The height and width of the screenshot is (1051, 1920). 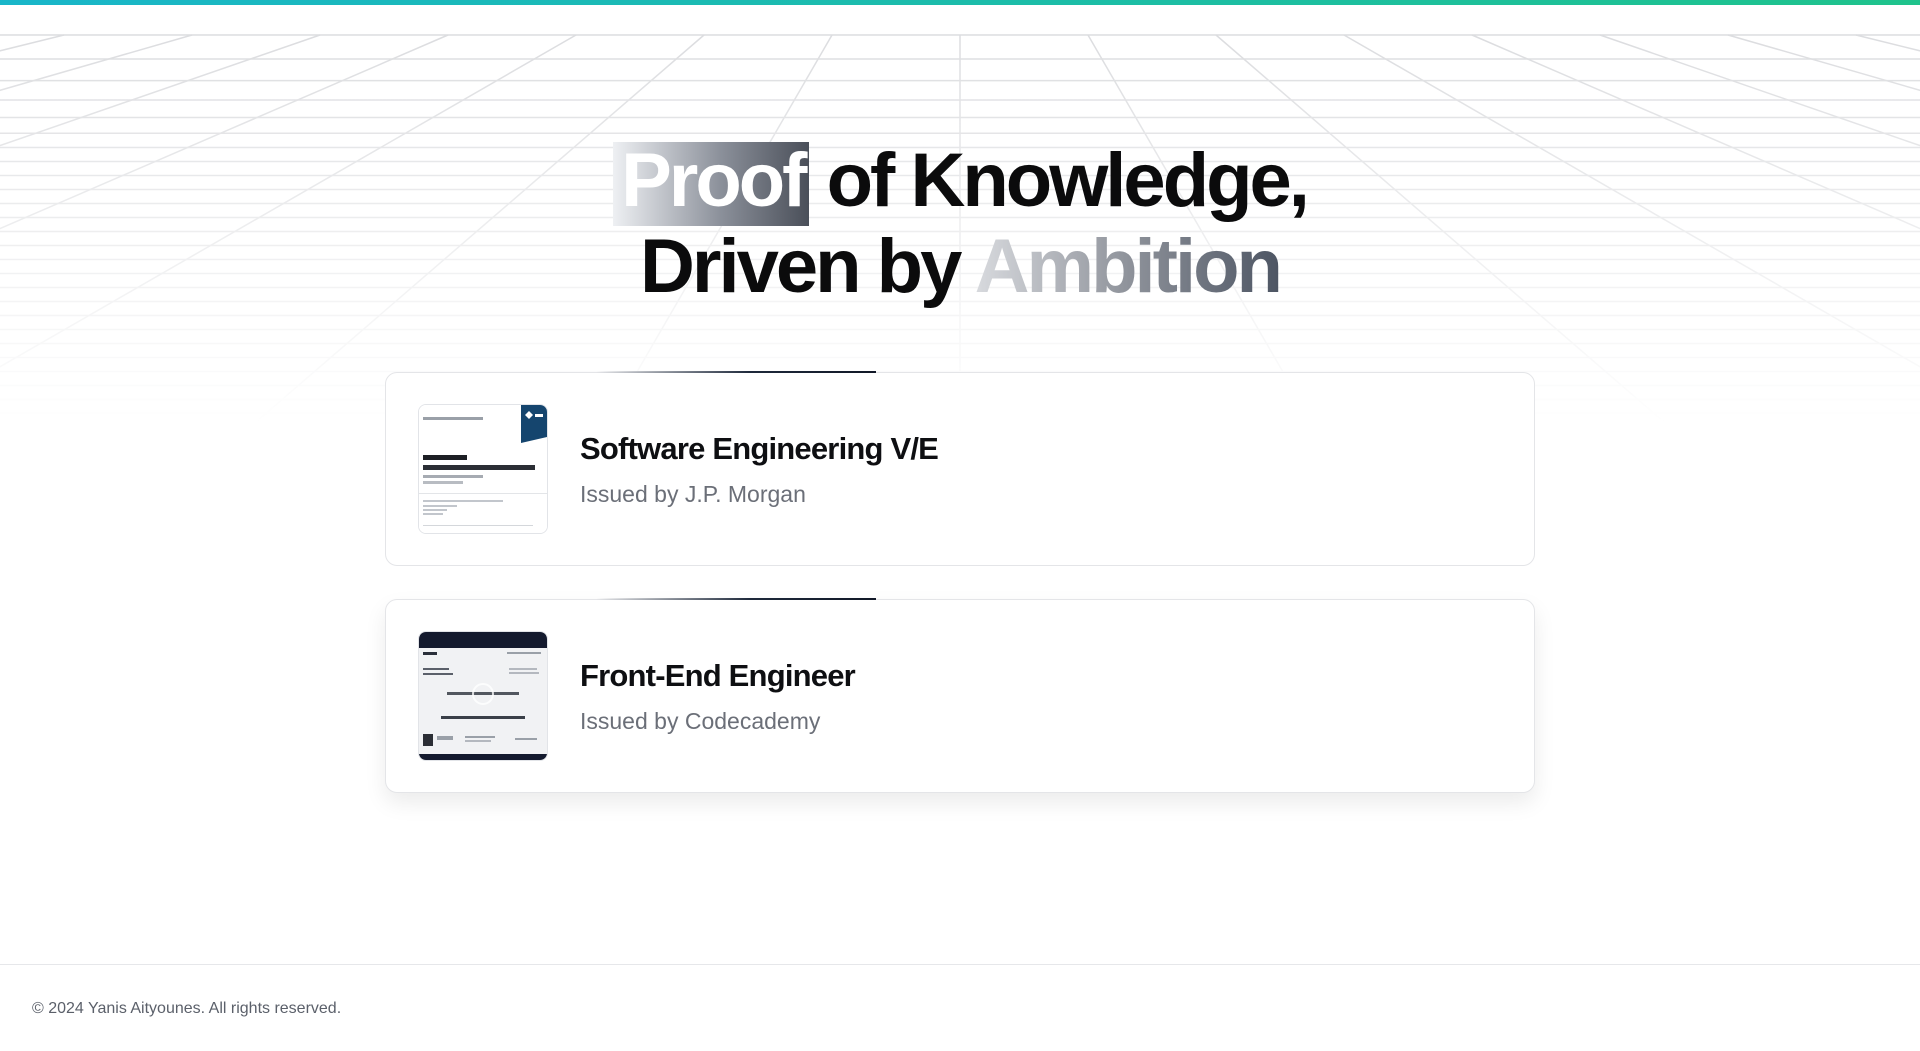 What do you see at coordinates (483, 469) in the screenshot?
I see `jpmorgan-certificate-thumbnail-icon` at bounding box center [483, 469].